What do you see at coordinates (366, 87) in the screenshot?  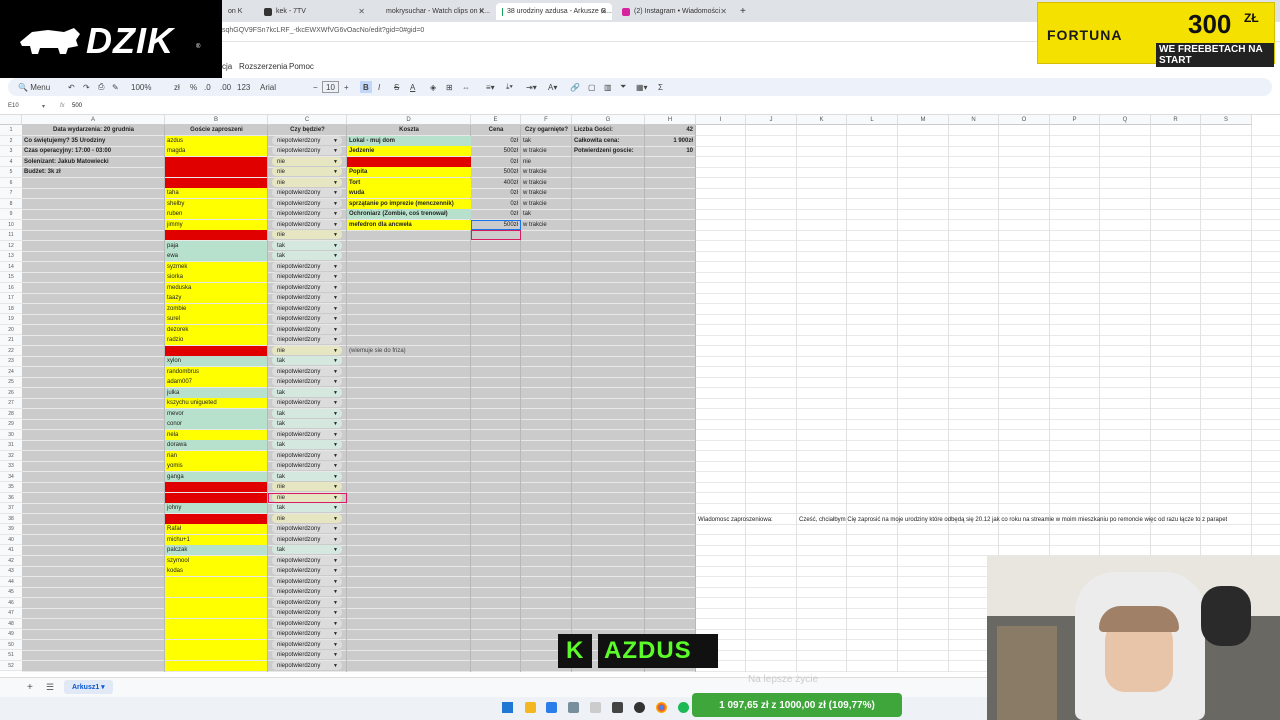 I see `bold-button: B` at bounding box center [366, 87].